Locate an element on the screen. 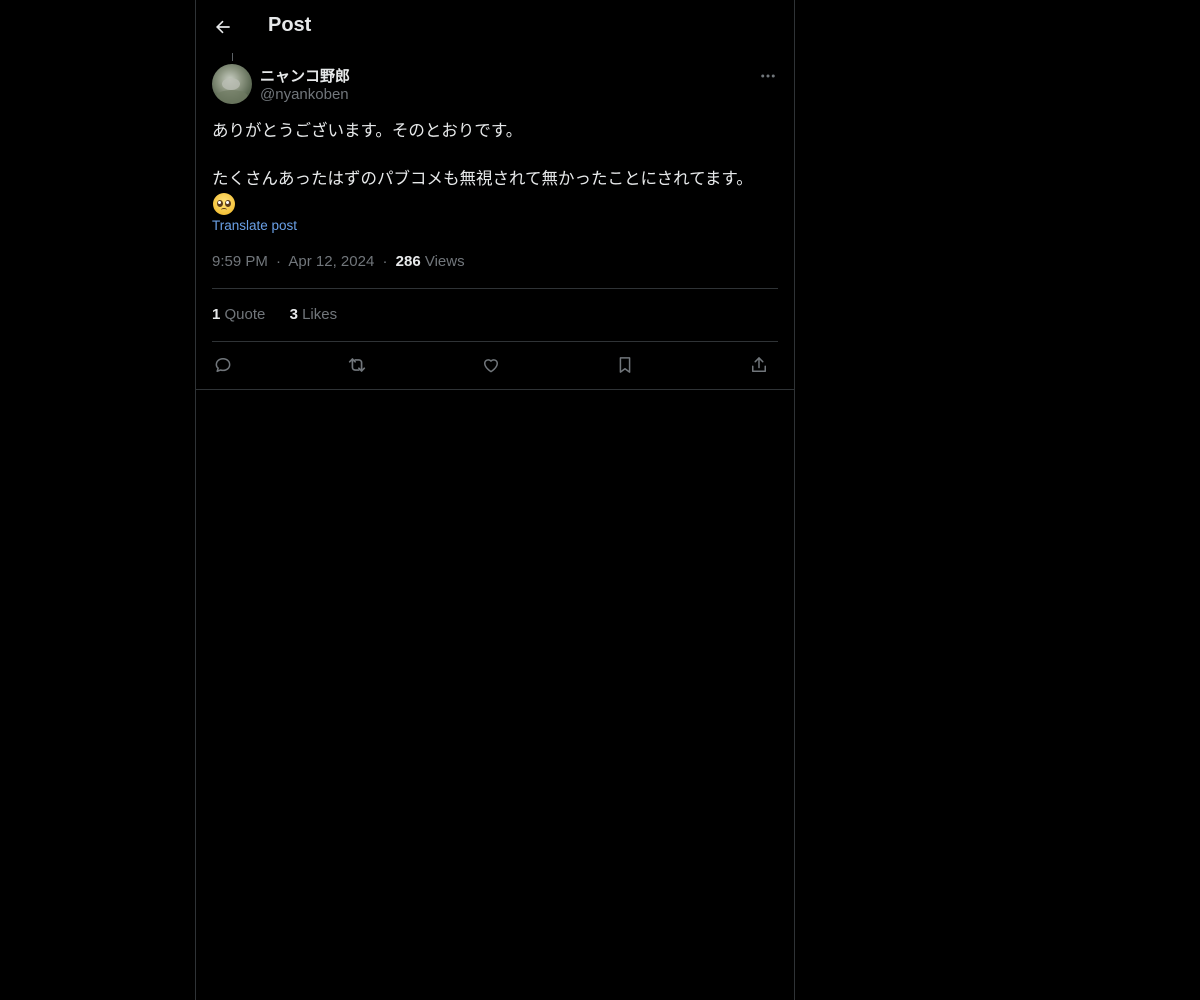 This screenshot has height=1000, width=1200. reply-button is located at coordinates (223, 365).